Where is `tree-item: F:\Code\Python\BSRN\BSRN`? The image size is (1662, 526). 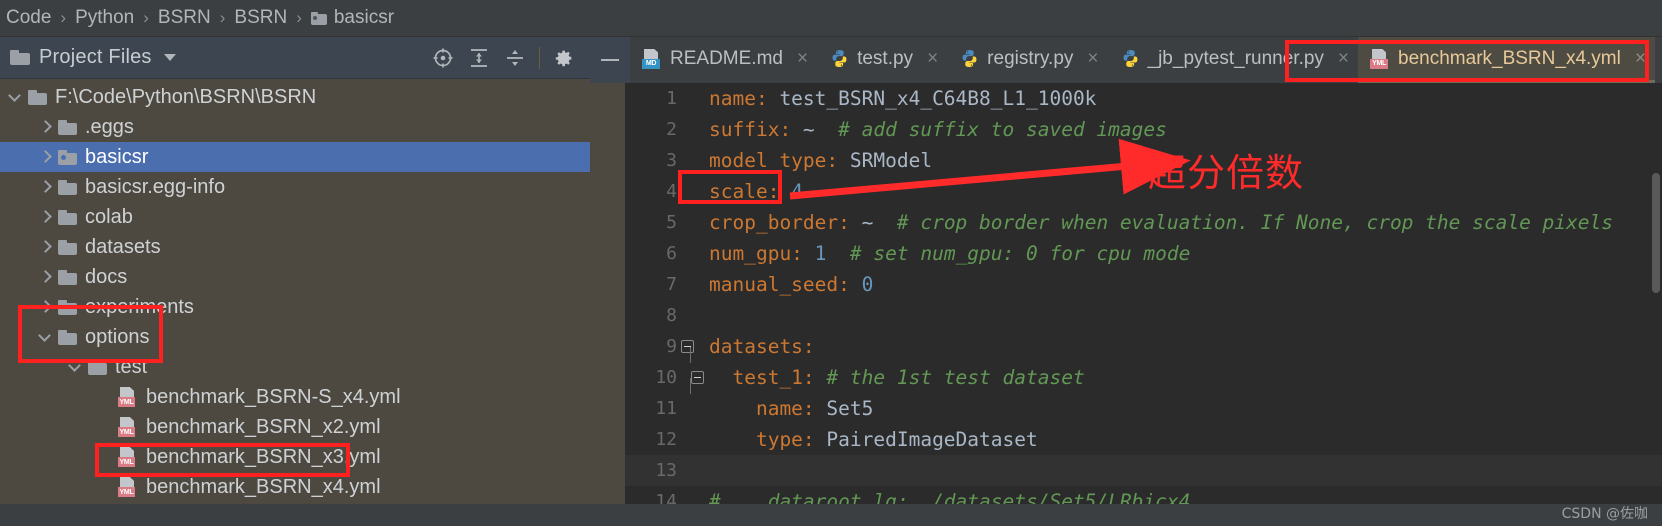
tree-item: F:\Code\Python\BSRN\BSRN is located at coordinates (295, 97).